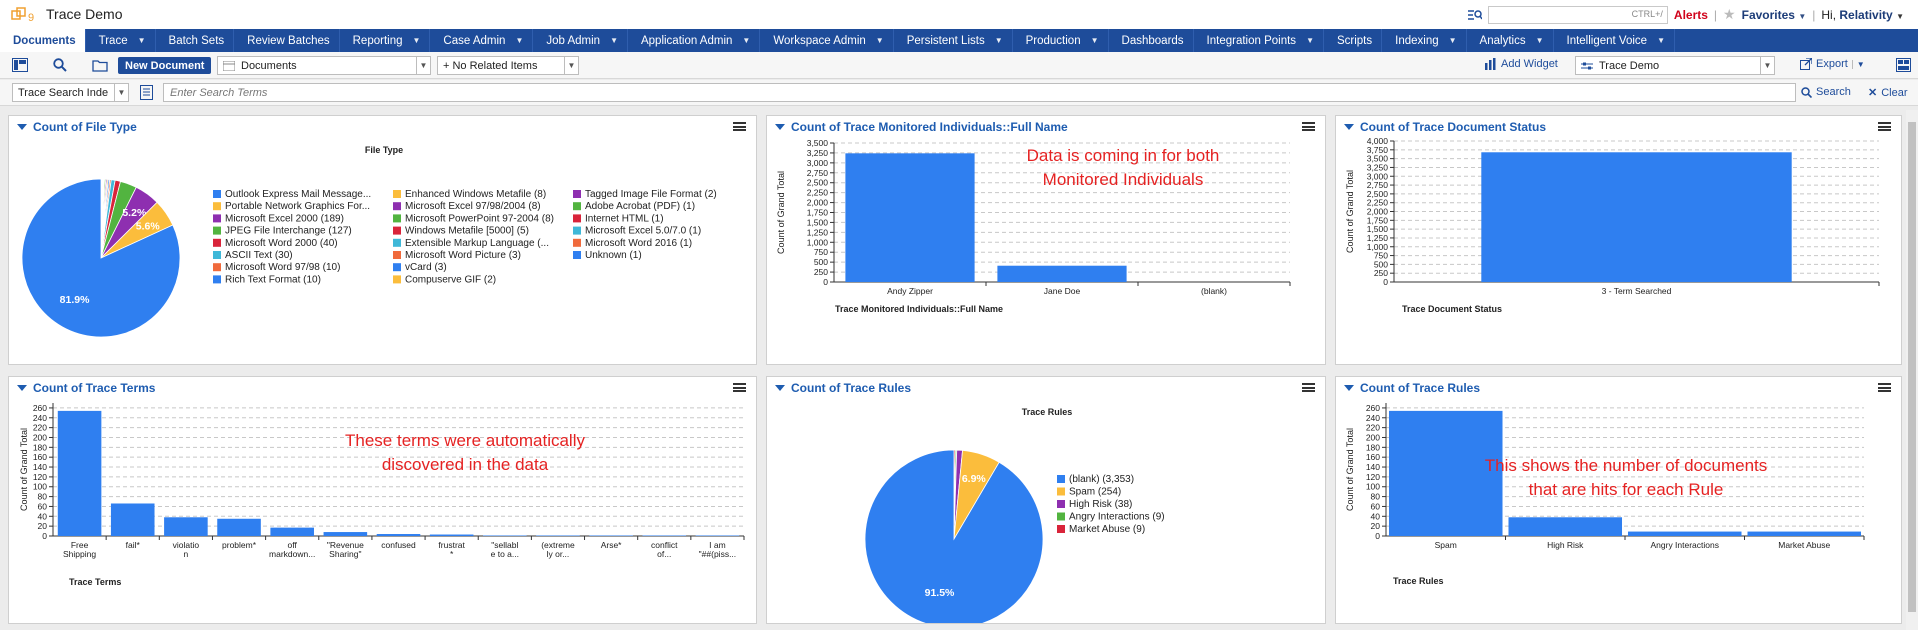 This screenshot has height=630, width=1918. Describe the element at coordinates (1061, 40) in the screenshot. I see `nav-tab-production: Production ▼` at that location.